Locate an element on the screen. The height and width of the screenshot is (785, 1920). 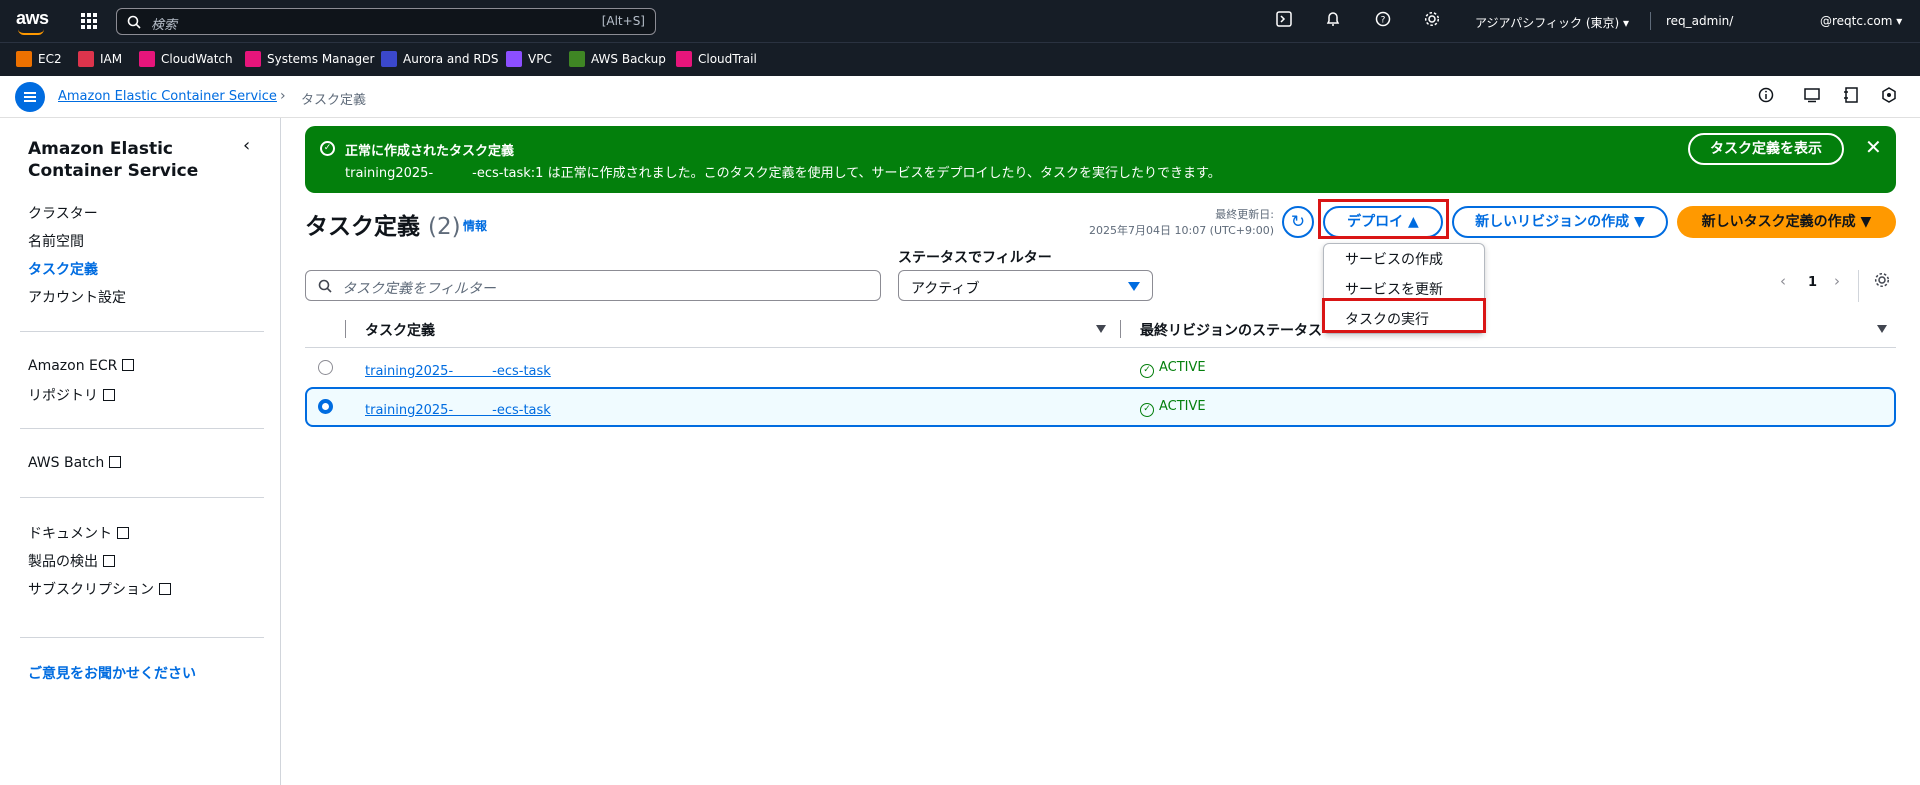
caret-down-icon is located at coordinates (1134, 286).